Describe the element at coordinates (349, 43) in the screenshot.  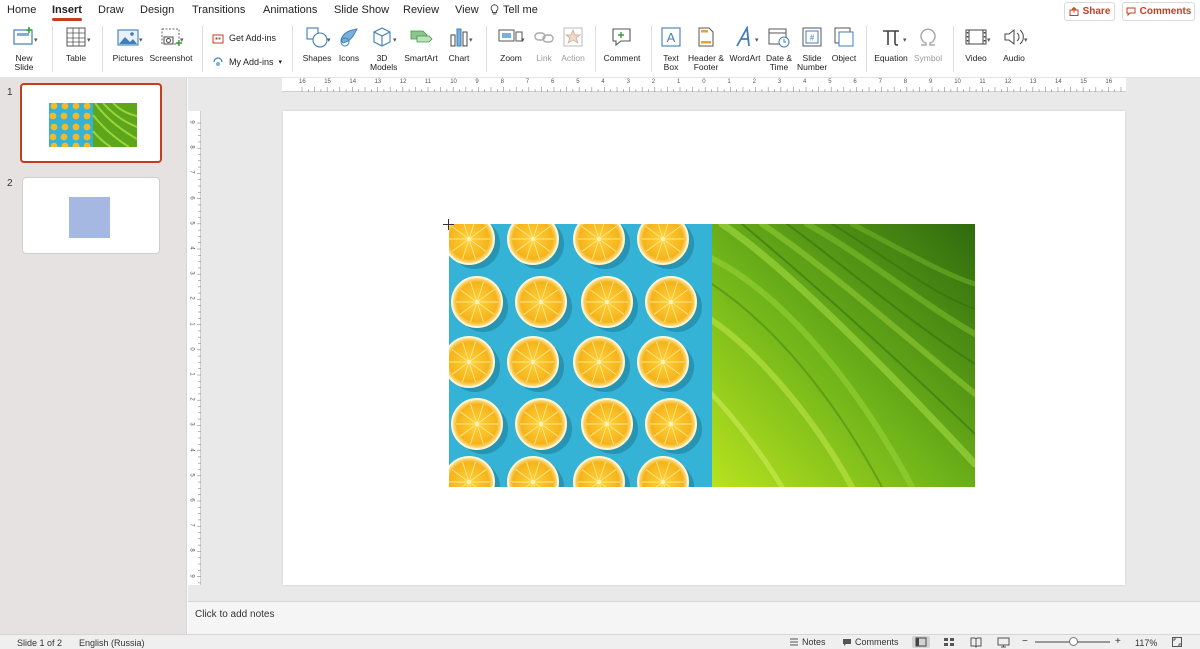
I see `icons-button: Icons` at that location.